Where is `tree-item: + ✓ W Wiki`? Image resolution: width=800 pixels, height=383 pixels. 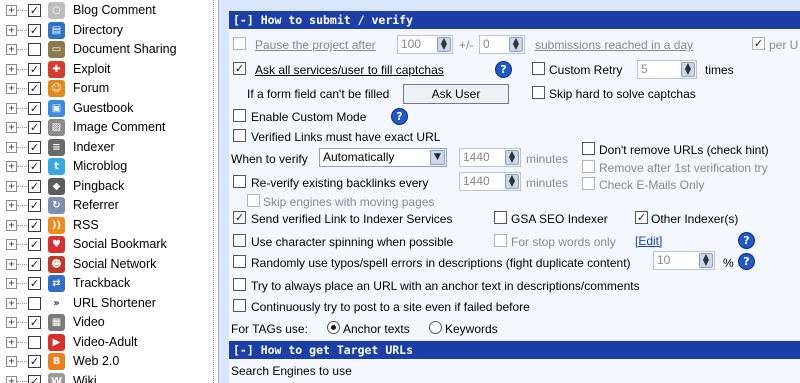
tree-item: + ✓ W Wiki is located at coordinates (107, 377).